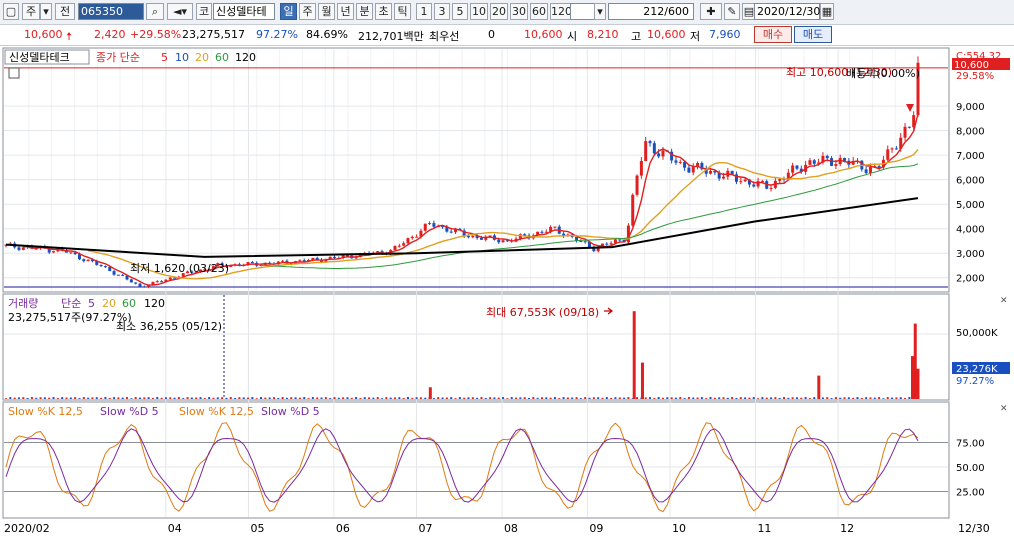 Image resolution: width=1014 pixels, height=538 pixels. I want to click on period-button-2: 월, so click(326, 11).